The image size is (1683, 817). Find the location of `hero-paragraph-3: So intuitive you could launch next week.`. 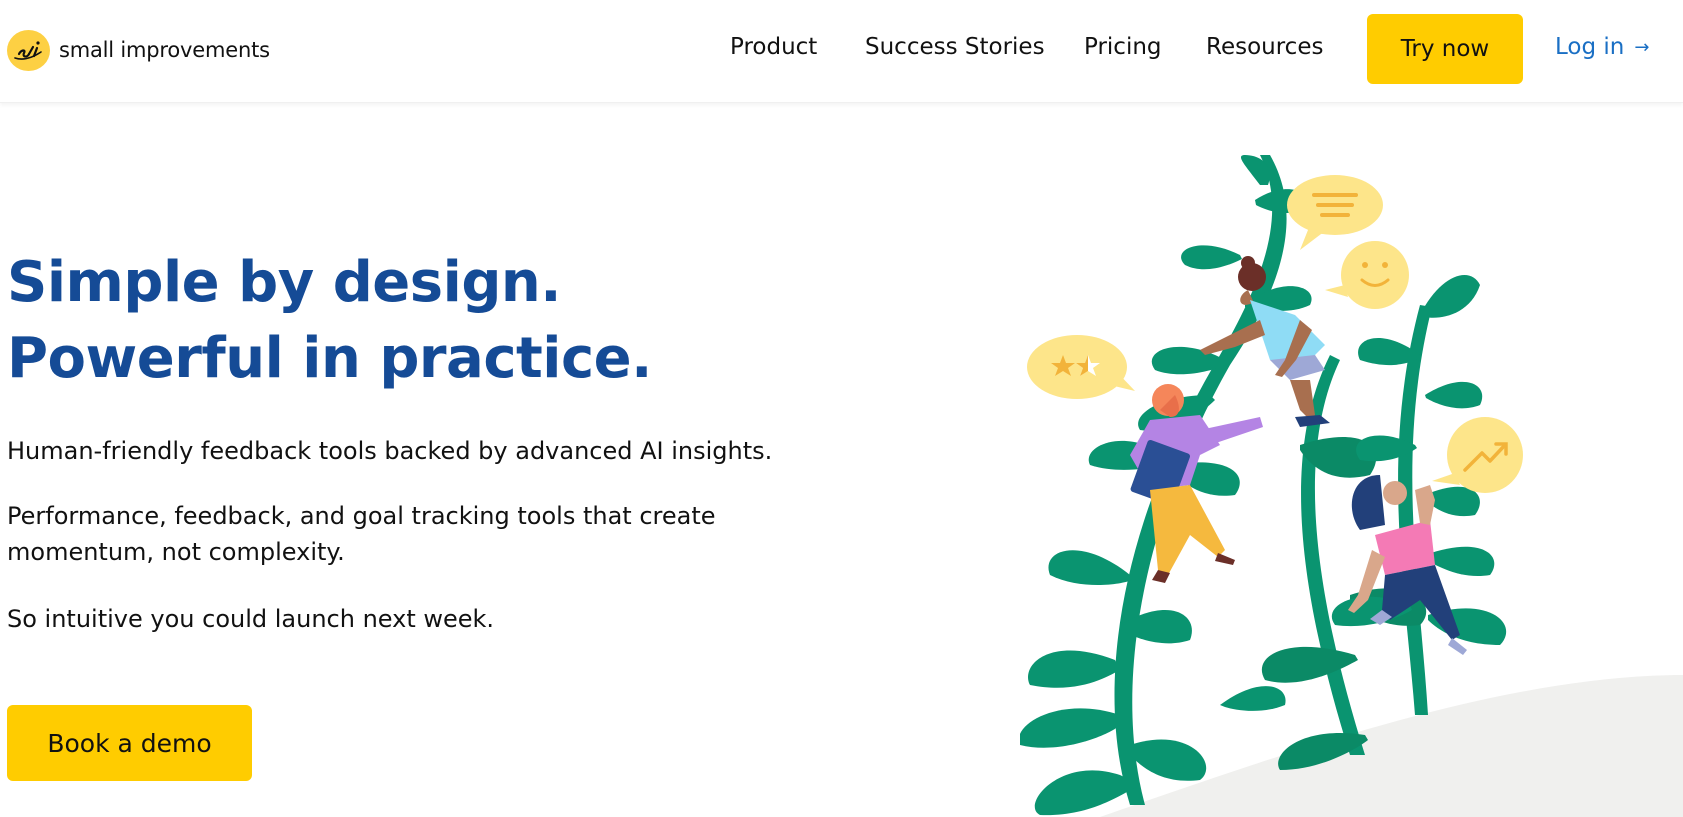

hero-paragraph-3: So intuitive you could launch next week. is located at coordinates (251, 619).